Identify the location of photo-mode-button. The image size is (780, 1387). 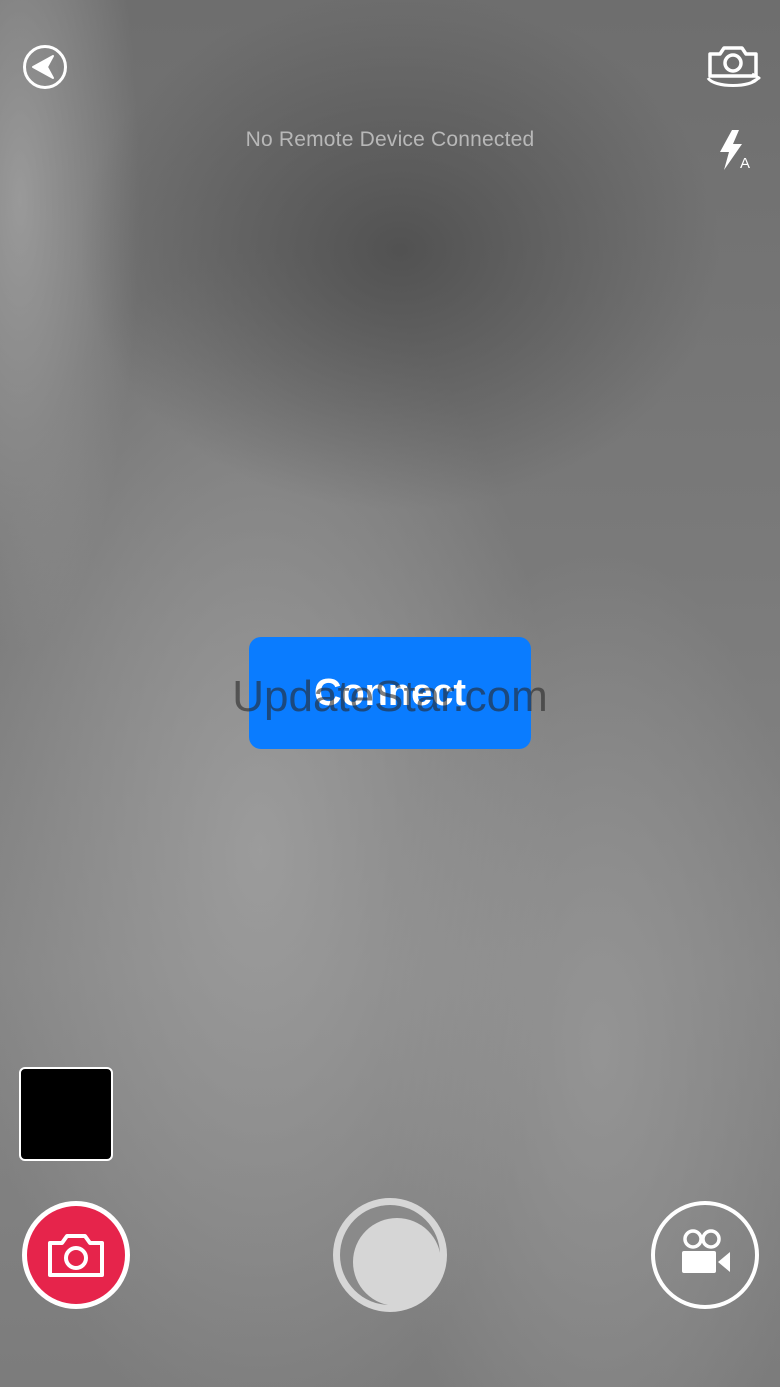
(76, 1255).